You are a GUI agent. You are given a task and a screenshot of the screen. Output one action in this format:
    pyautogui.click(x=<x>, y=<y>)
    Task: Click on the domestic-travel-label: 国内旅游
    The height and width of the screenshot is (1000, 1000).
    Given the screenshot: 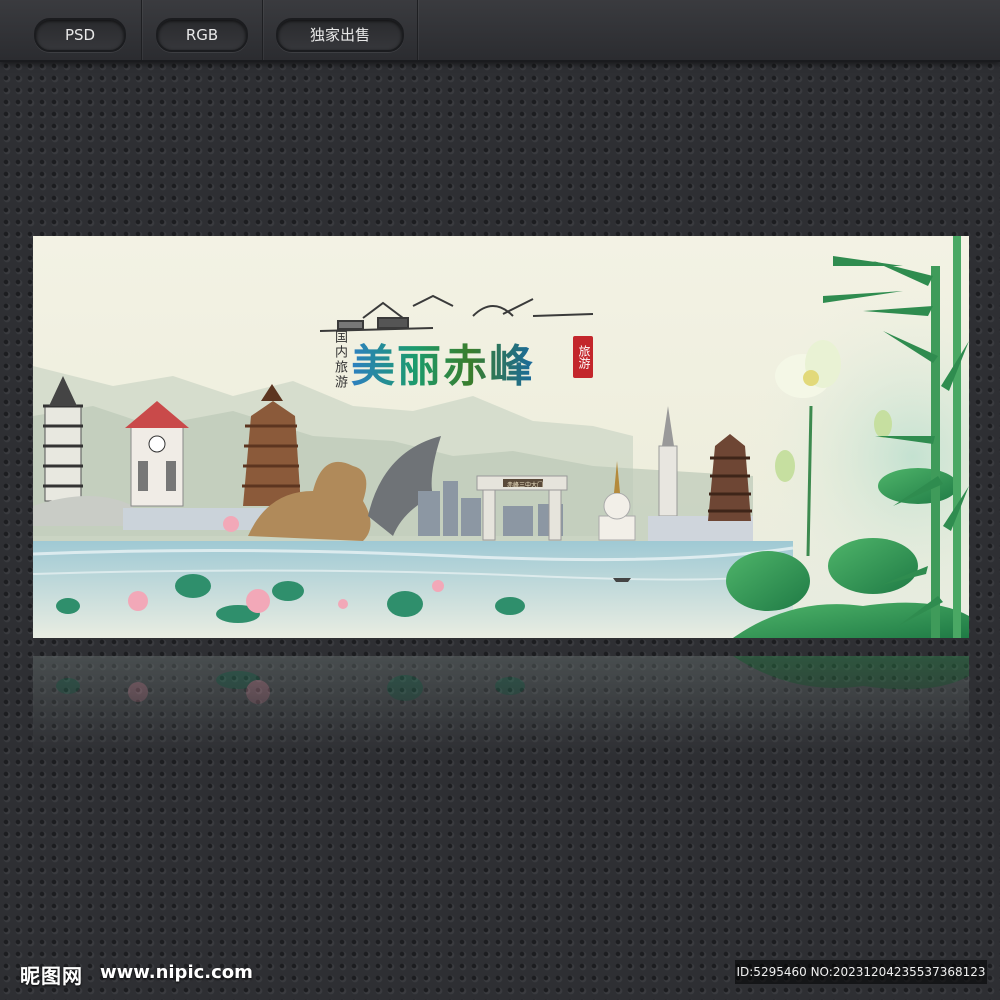 What is the action you would take?
    pyautogui.click(x=339, y=360)
    